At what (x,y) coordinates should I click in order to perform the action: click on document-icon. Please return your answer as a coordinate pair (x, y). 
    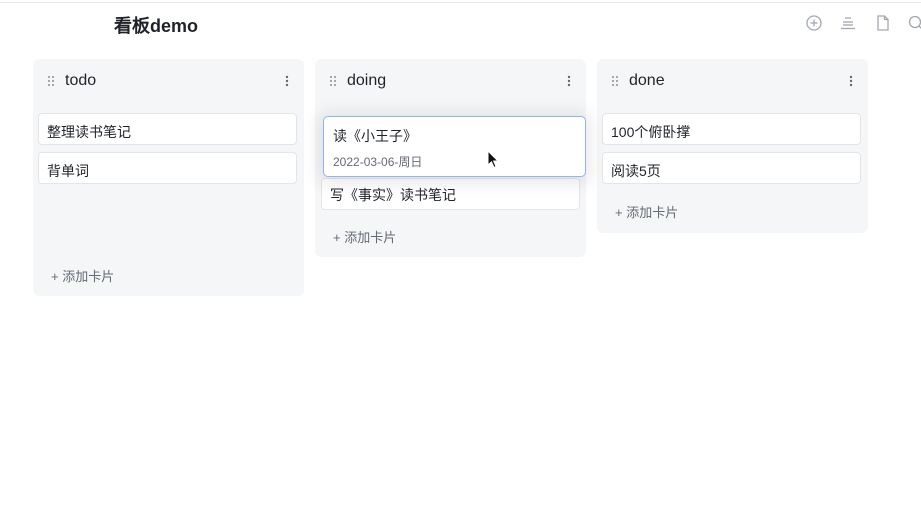
    Looking at the image, I should click on (883, 23).